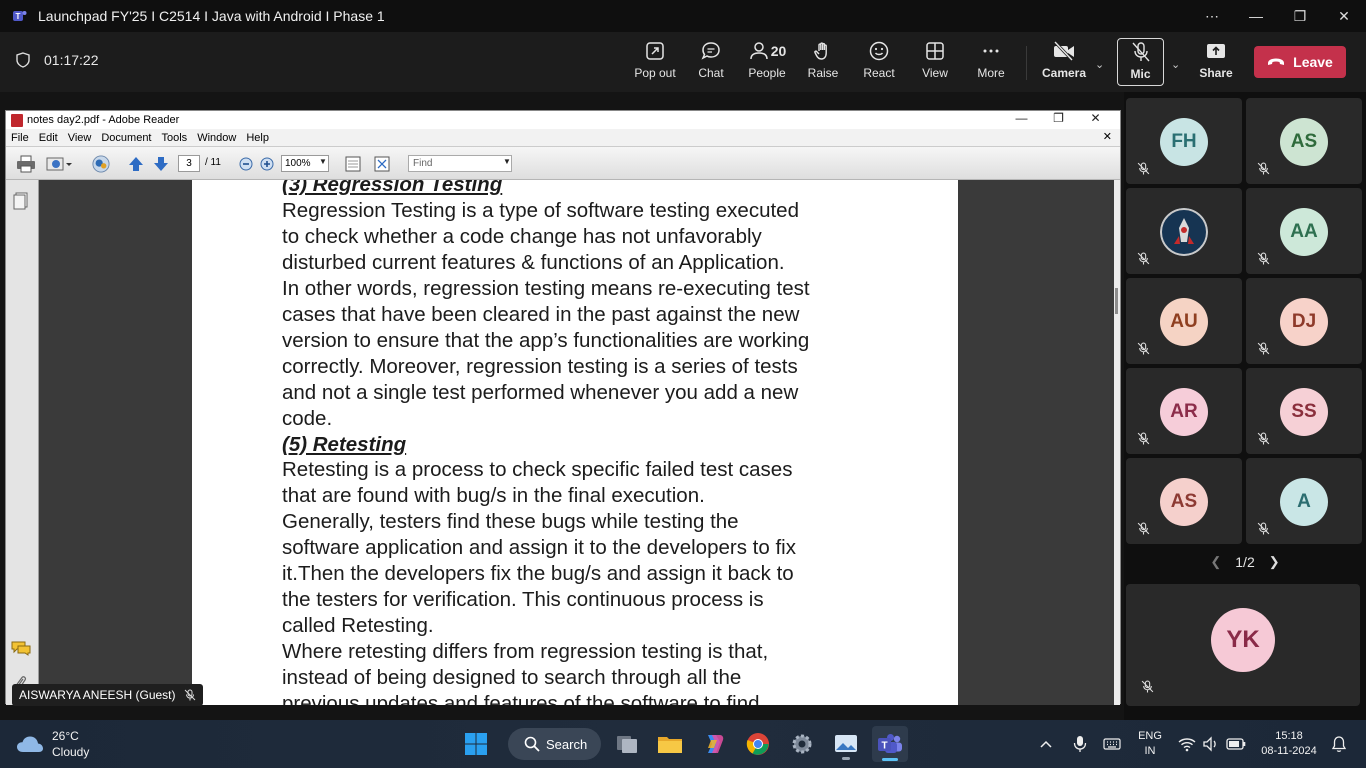  What do you see at coordinates (890, 759) in the screenshot?
I see `active-indicator` at bounding box center [890, 759].